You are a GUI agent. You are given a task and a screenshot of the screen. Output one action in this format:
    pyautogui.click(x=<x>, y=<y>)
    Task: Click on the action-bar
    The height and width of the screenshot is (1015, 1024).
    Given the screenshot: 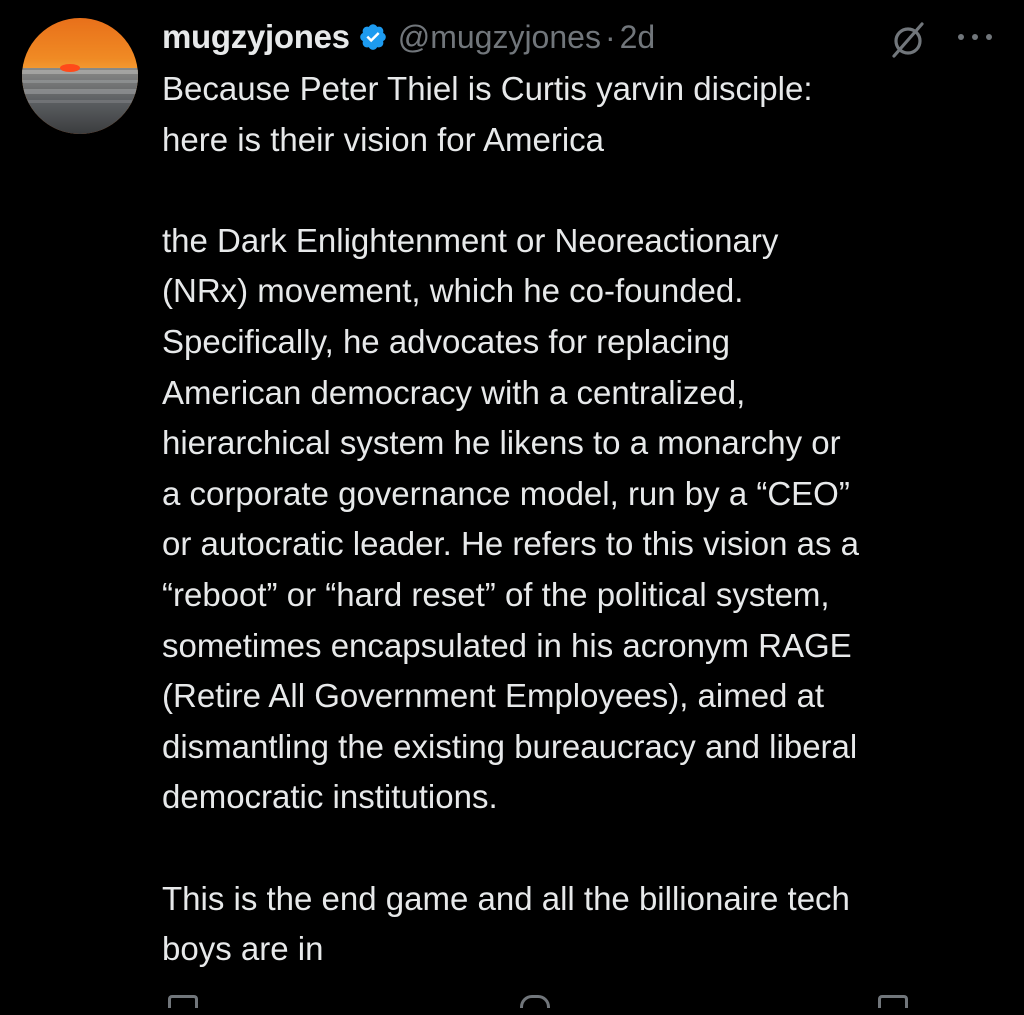 What is the action you would take?
    pyautogui.click(x=540, y=1005)
    